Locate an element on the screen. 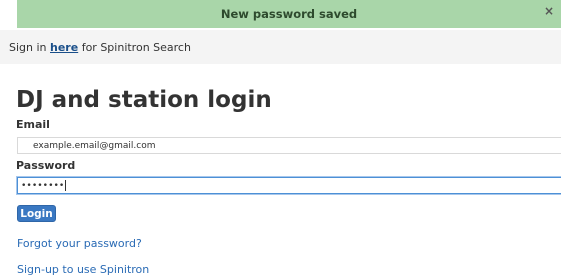  password-value: •••••••• is located at coordinates (43, 185).